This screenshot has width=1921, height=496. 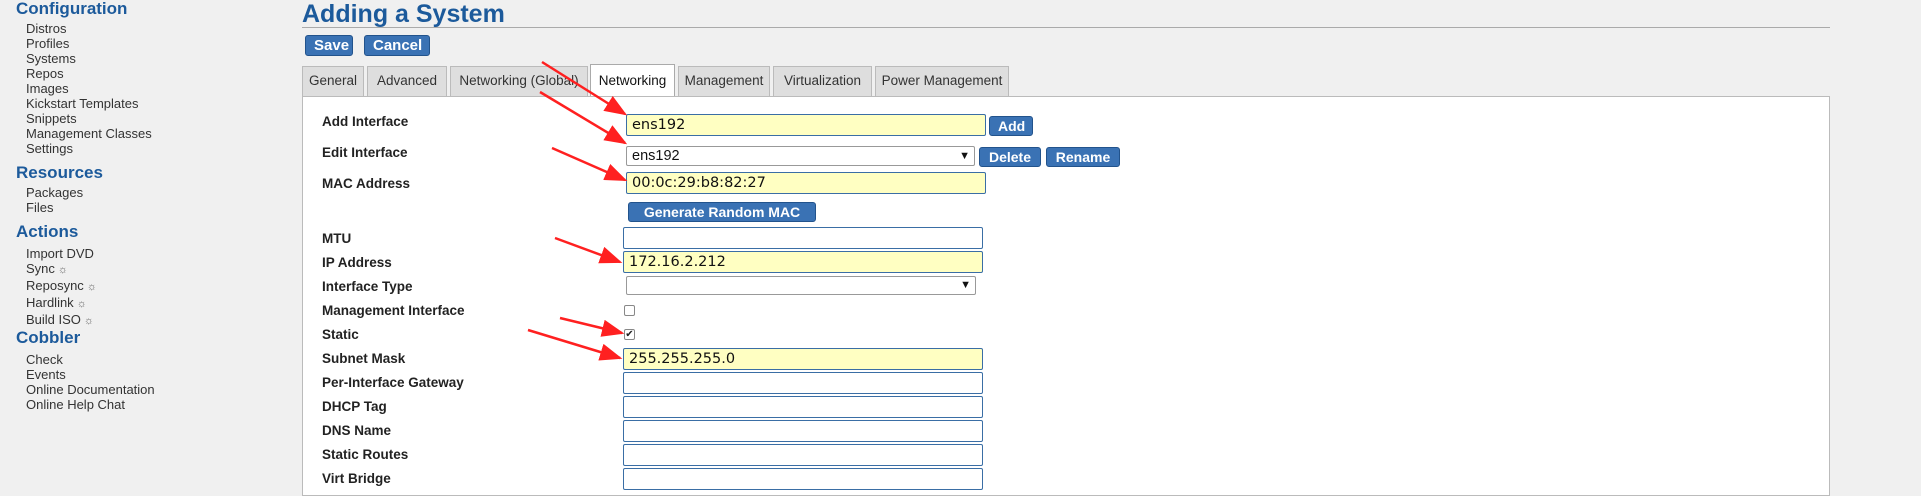 I want to click on edit-interface-value: ens192, so click(x=656, y=156).